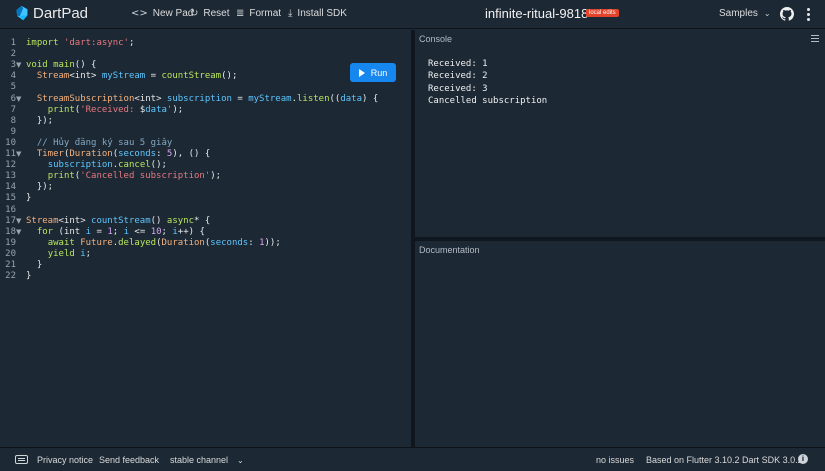  What do you see at coordinates (129, 460) in the screenshot?
I see `send-feedback-link: Send feedback` at bounding box center [129, 460].